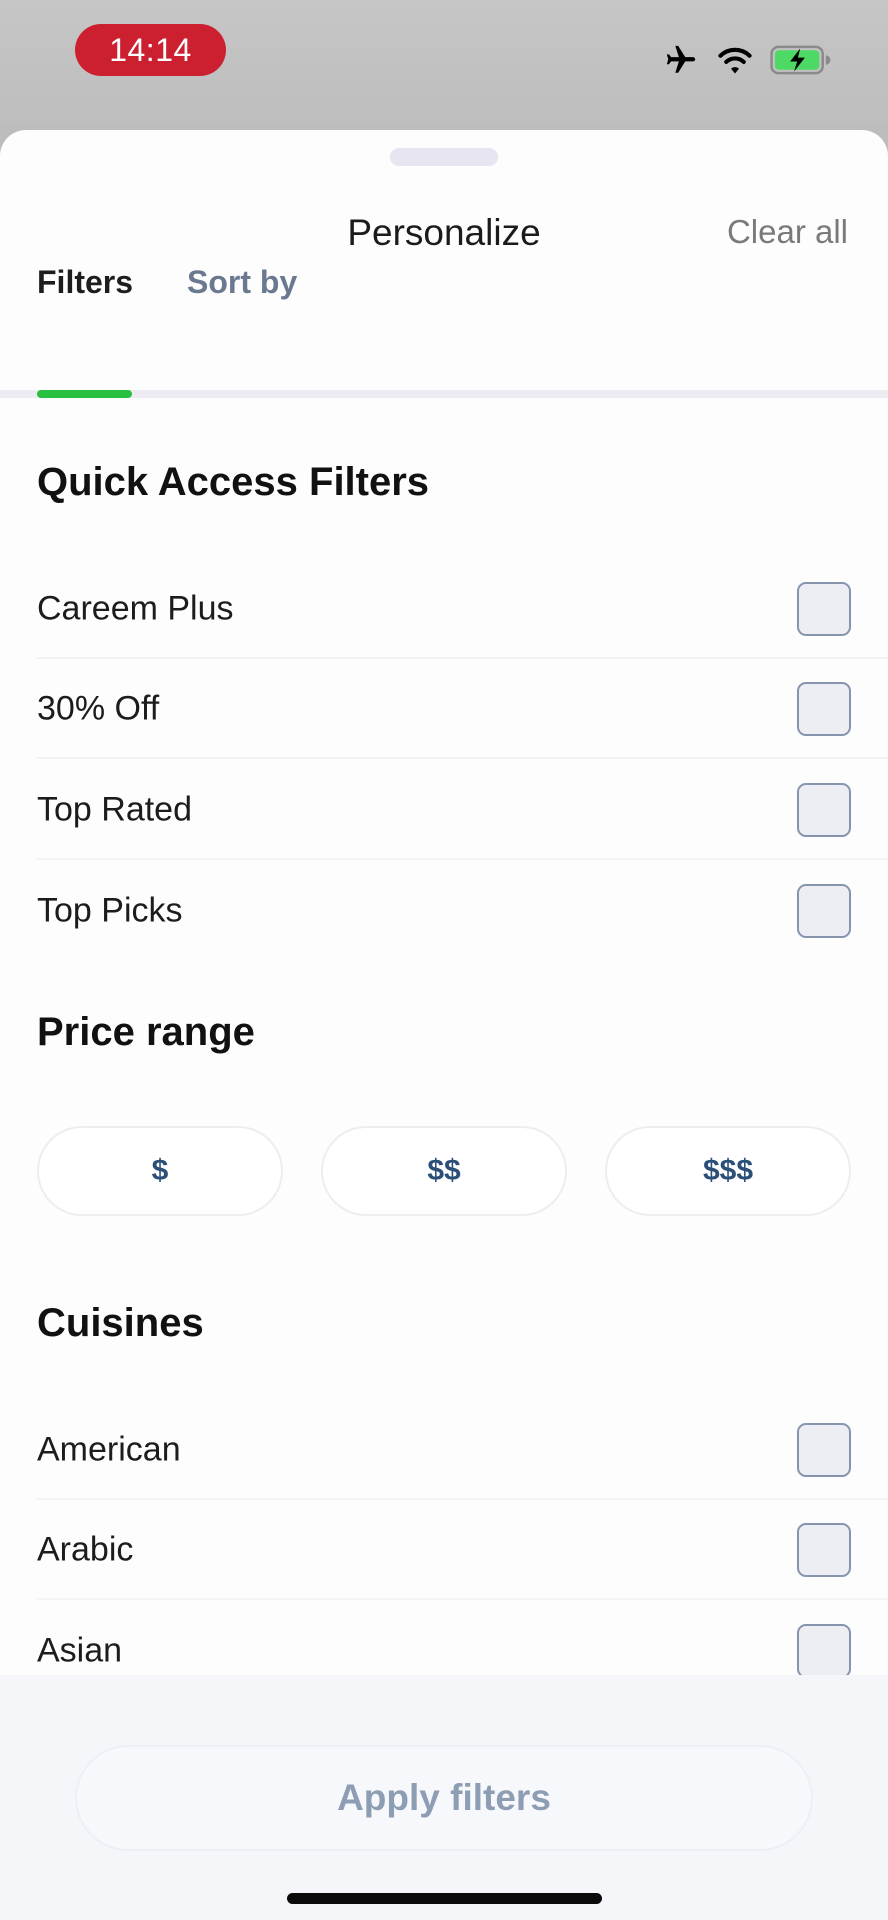 The height and width of the screenshot is (1920, 888). What do you see at coordinates (444, 911) in the screenshot?
I see `filter-row-top-picks: Top Picks` at bounding box center [444, 911].